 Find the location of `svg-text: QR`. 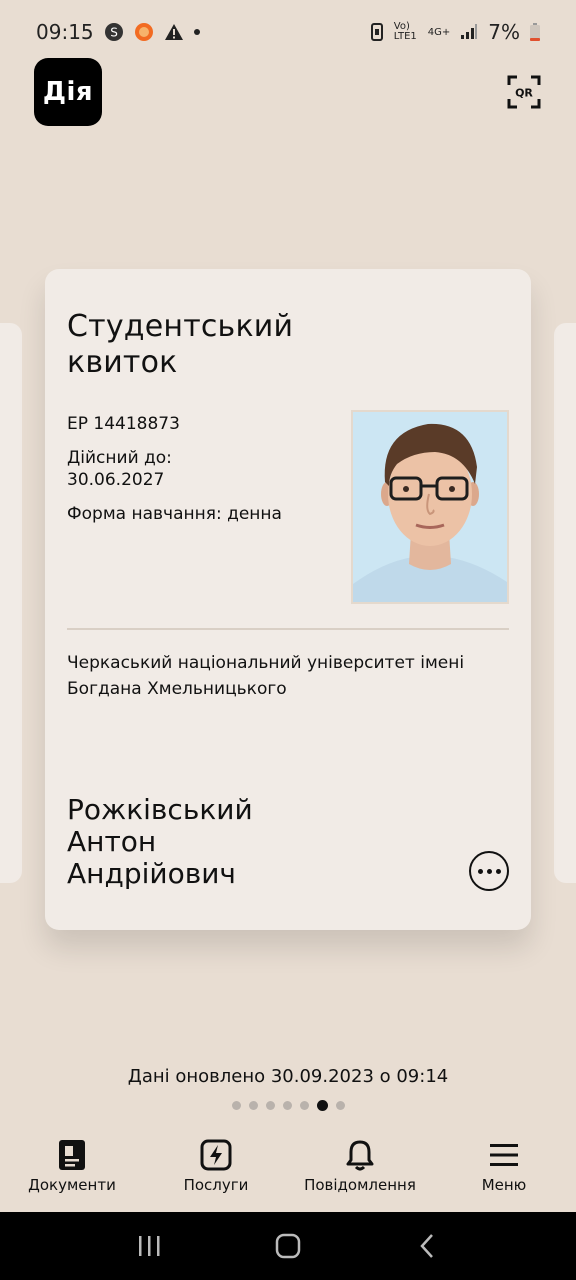

svg-text: QR is located at coordinates (524, 93).